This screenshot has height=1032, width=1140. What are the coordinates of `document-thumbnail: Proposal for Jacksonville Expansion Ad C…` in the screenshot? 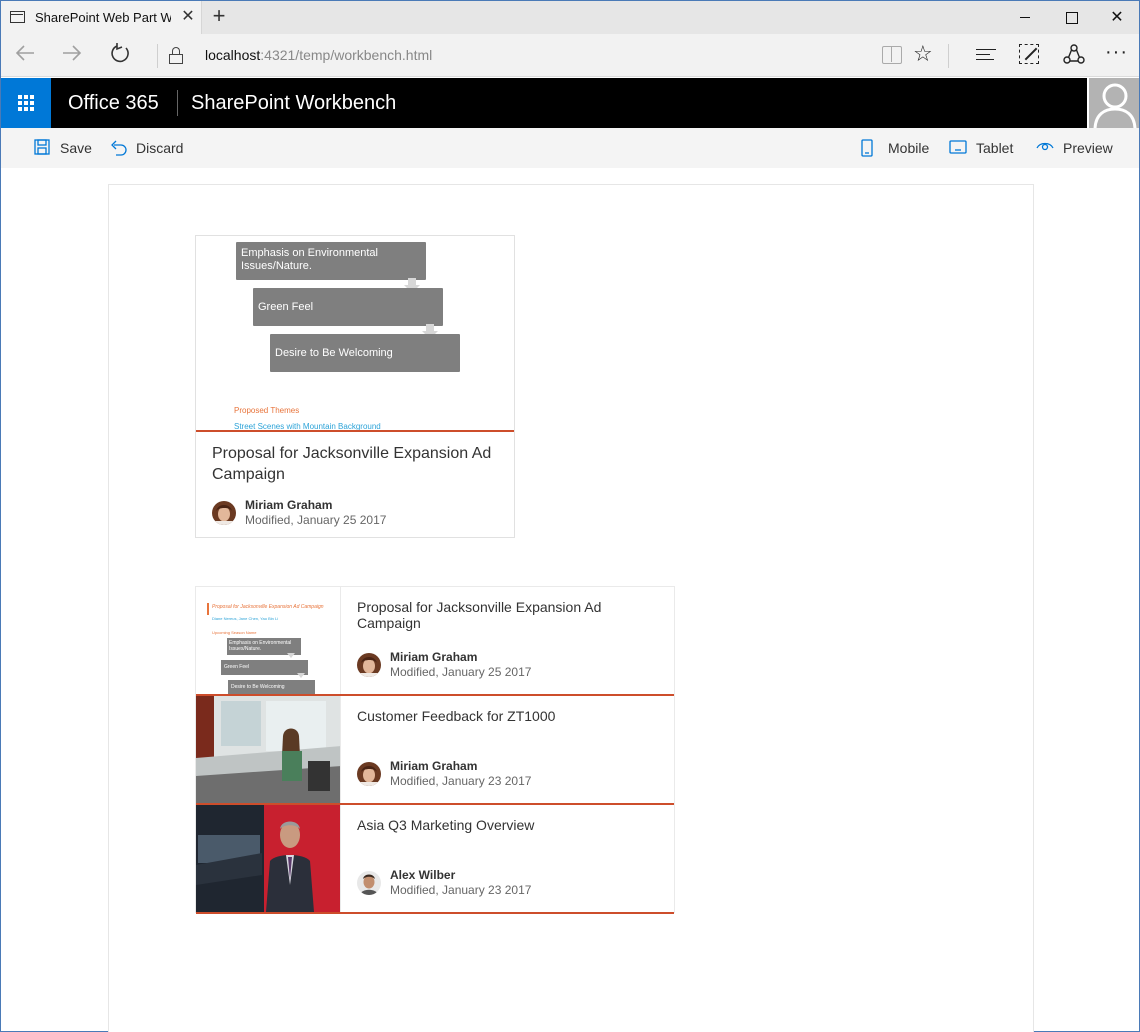 It's located at (268, 640).